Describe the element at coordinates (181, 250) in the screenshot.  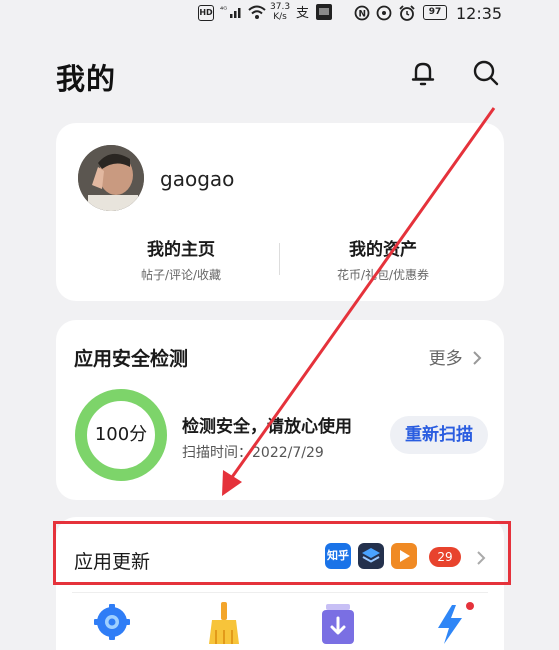
I see `my-homepage-title: 我的主页` at that location.